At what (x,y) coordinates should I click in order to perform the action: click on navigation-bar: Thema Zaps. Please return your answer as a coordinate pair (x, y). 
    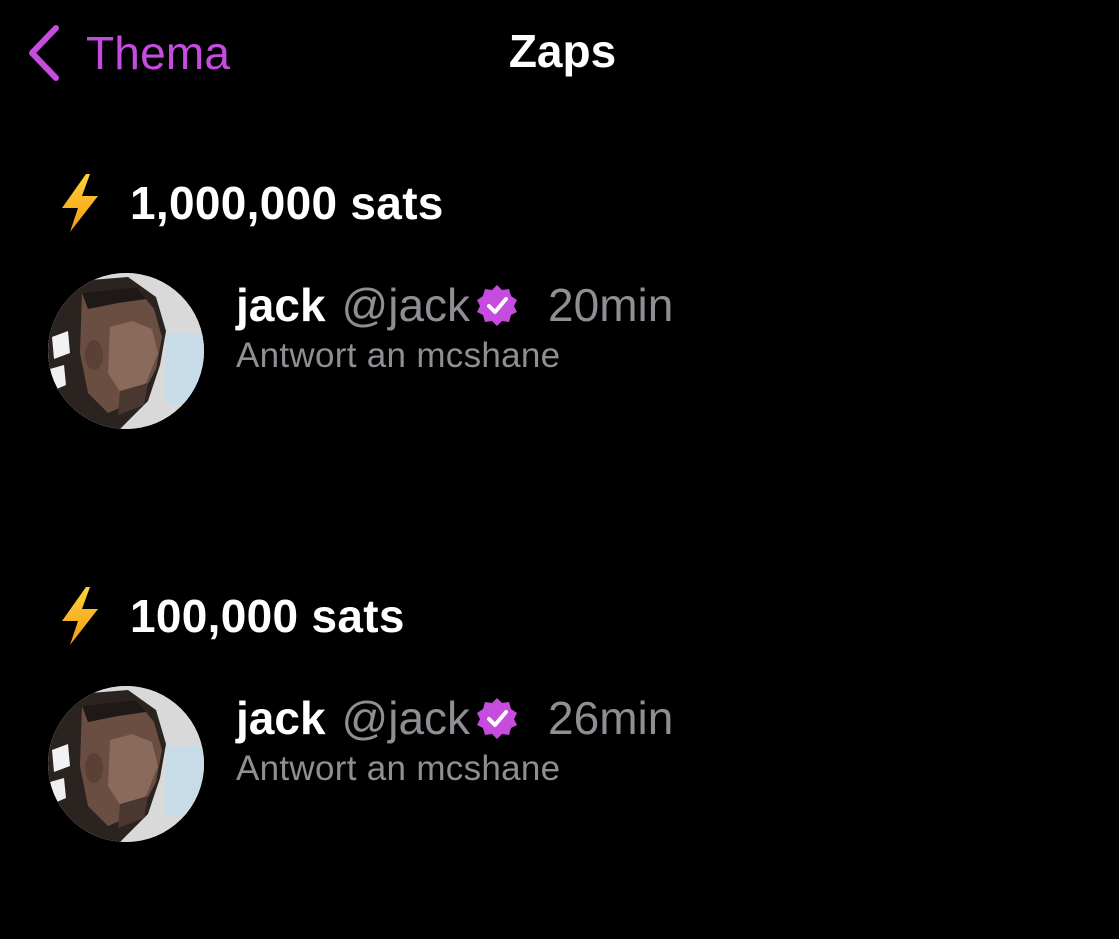
    Looking at the image, I should click on (559, 55).